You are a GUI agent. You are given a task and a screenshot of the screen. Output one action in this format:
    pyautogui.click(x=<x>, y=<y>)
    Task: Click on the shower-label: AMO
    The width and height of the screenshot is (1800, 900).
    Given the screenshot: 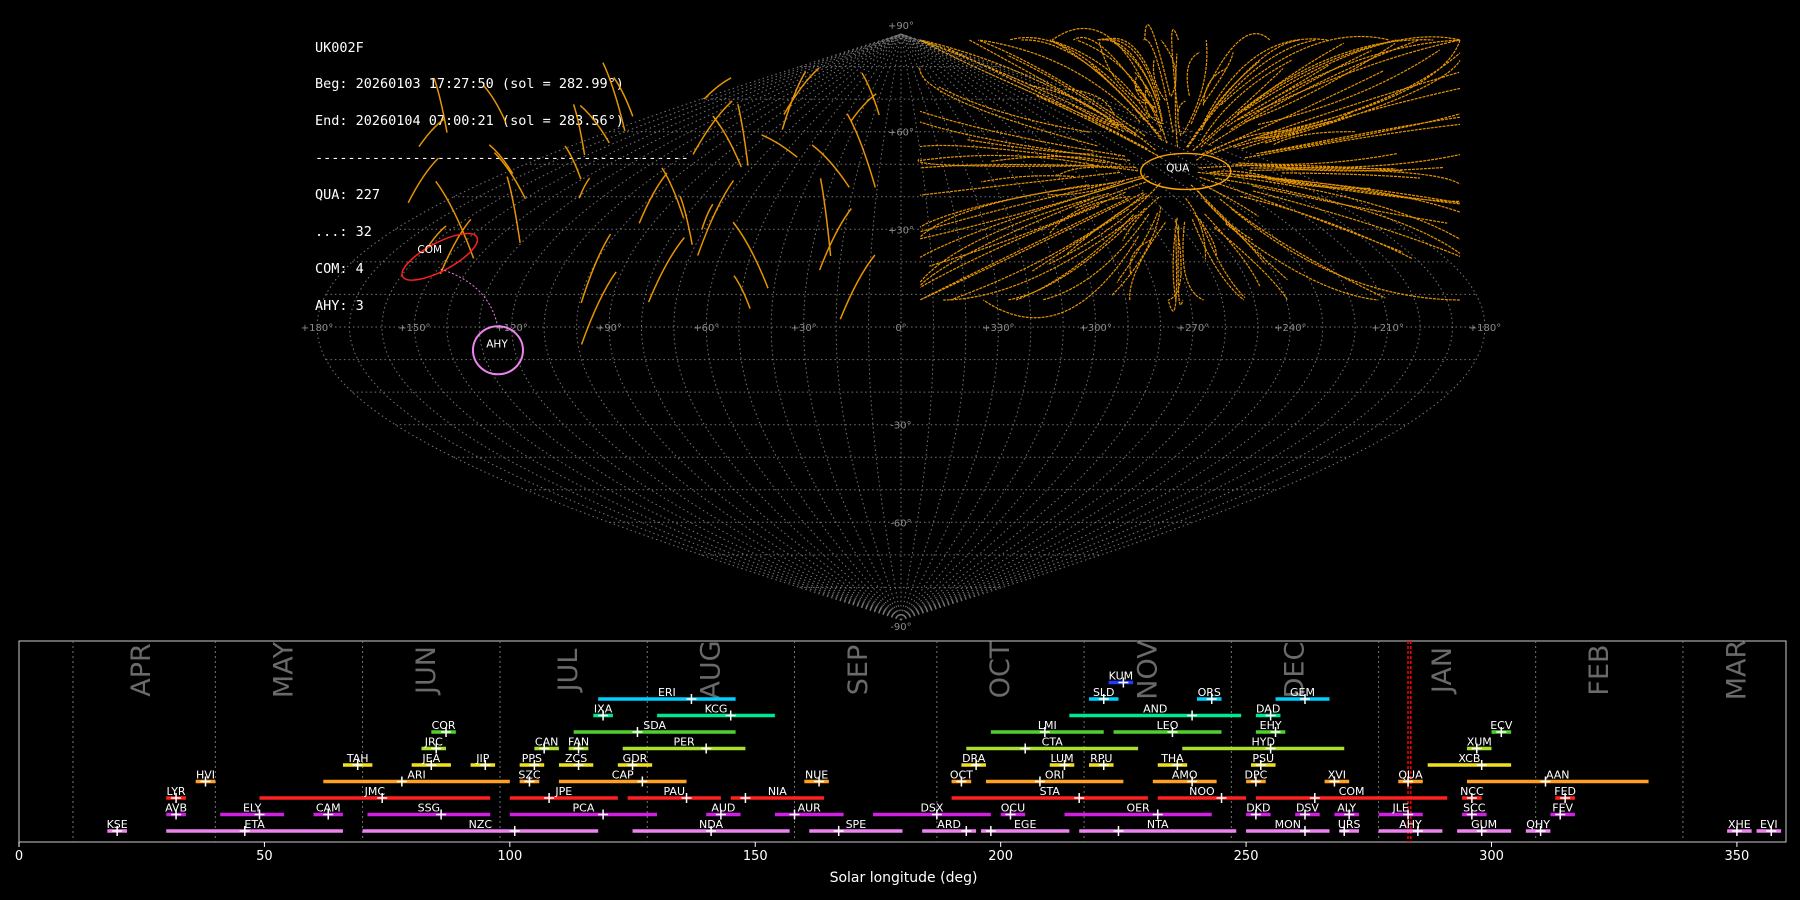 What is the action you would take?
    pyautogui.click(x=1185, y=775)
    